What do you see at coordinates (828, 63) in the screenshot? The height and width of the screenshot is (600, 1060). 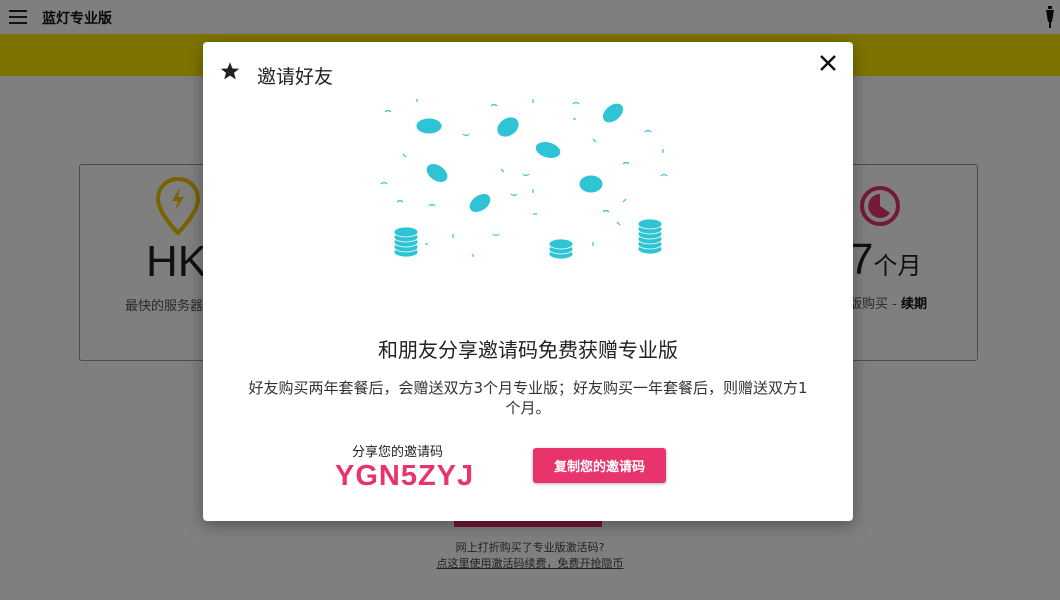 I see `close-icon` at bounding box center [828, 63].